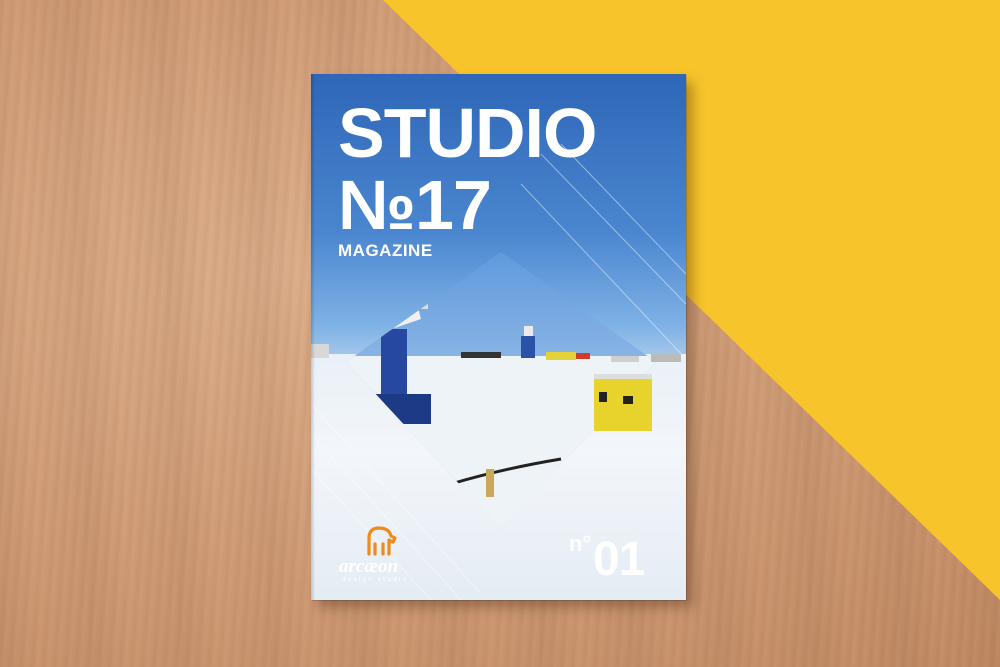 The width and height of the screenshot is (1000, 667). Describe the element at coordinates (369, 566) in the screenshot. I see `publisher-name: arcæon` at that location.